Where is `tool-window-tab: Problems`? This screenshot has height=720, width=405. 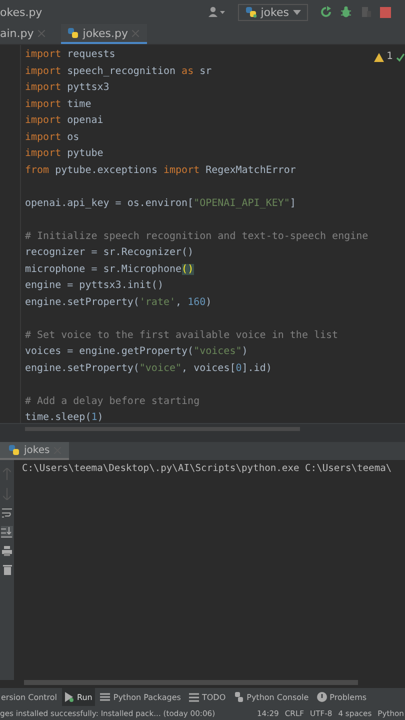
tool-window-tab: Problems is located at coordinates (342, 697).